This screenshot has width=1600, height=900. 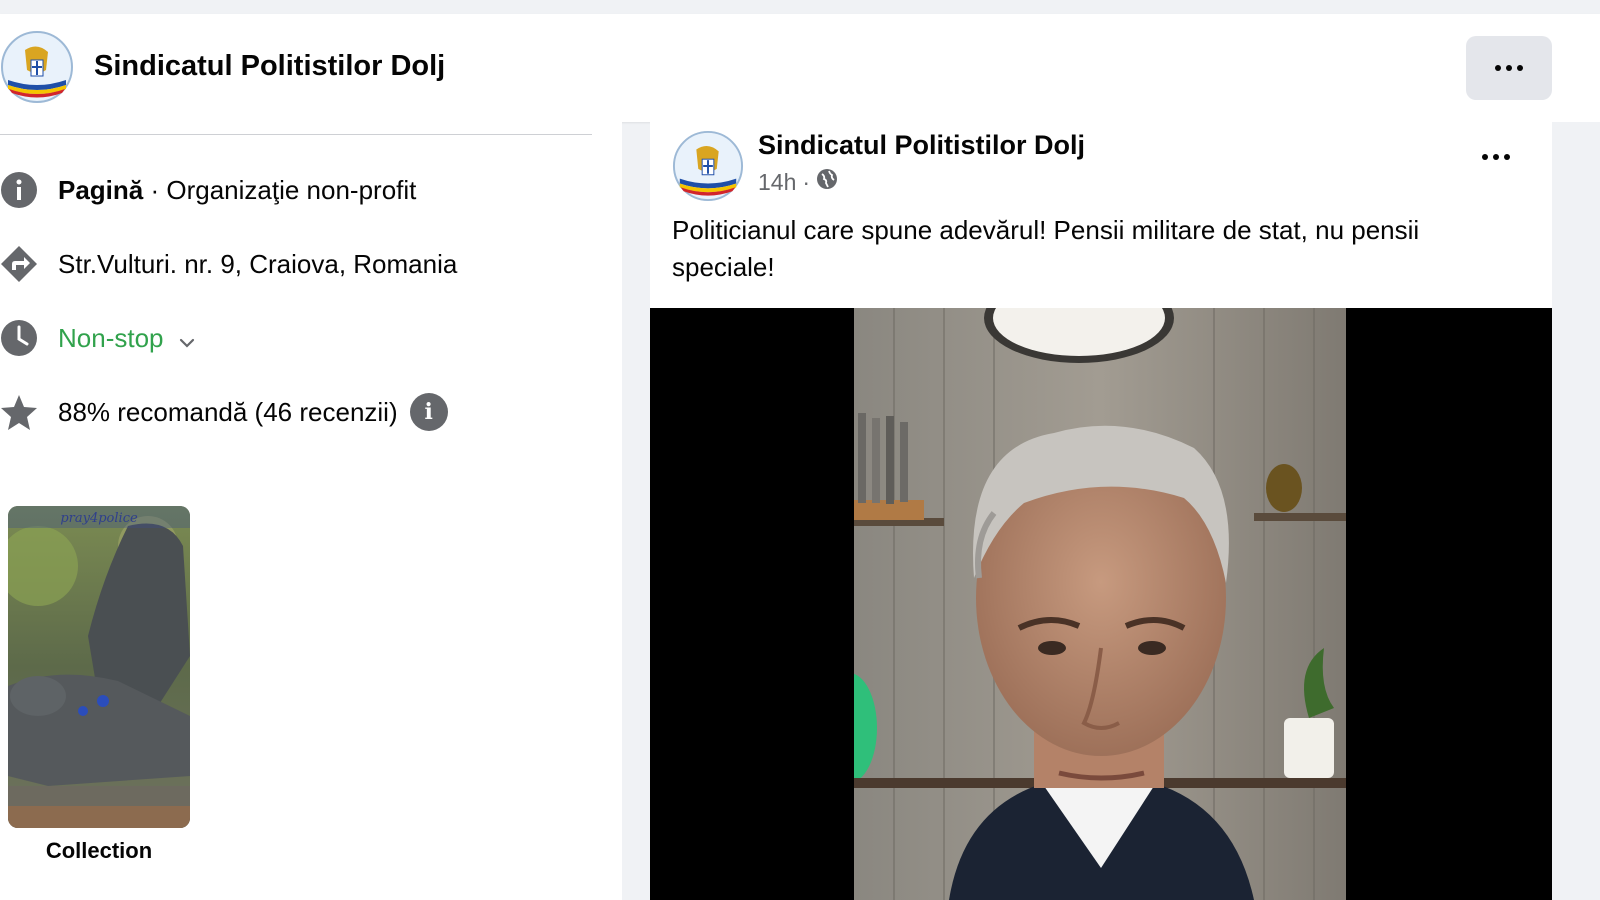 I want to click on page-avatar, so click(x=37, y=67).